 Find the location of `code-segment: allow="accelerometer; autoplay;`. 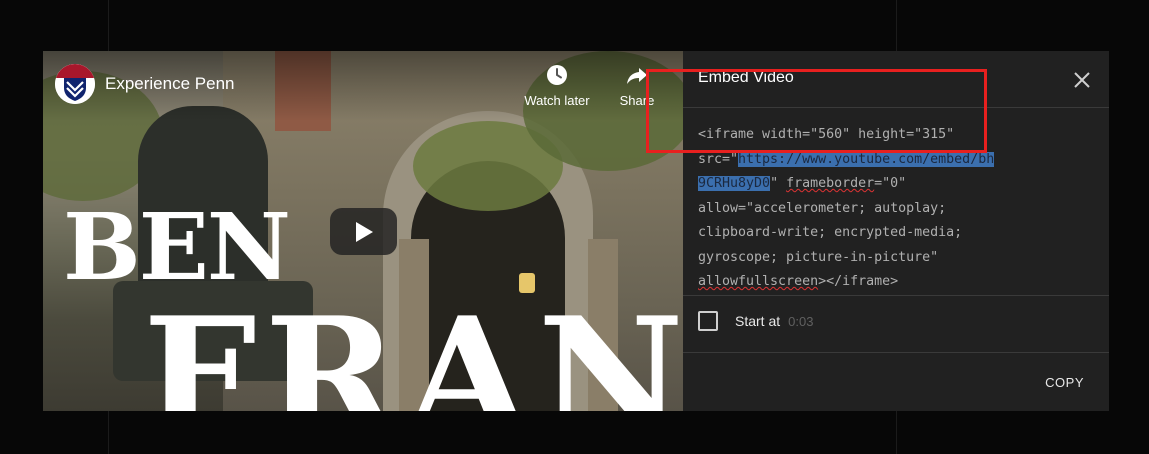

code-segment: allow="accelerometer; autoplay; is located at coordinates (822, 208).